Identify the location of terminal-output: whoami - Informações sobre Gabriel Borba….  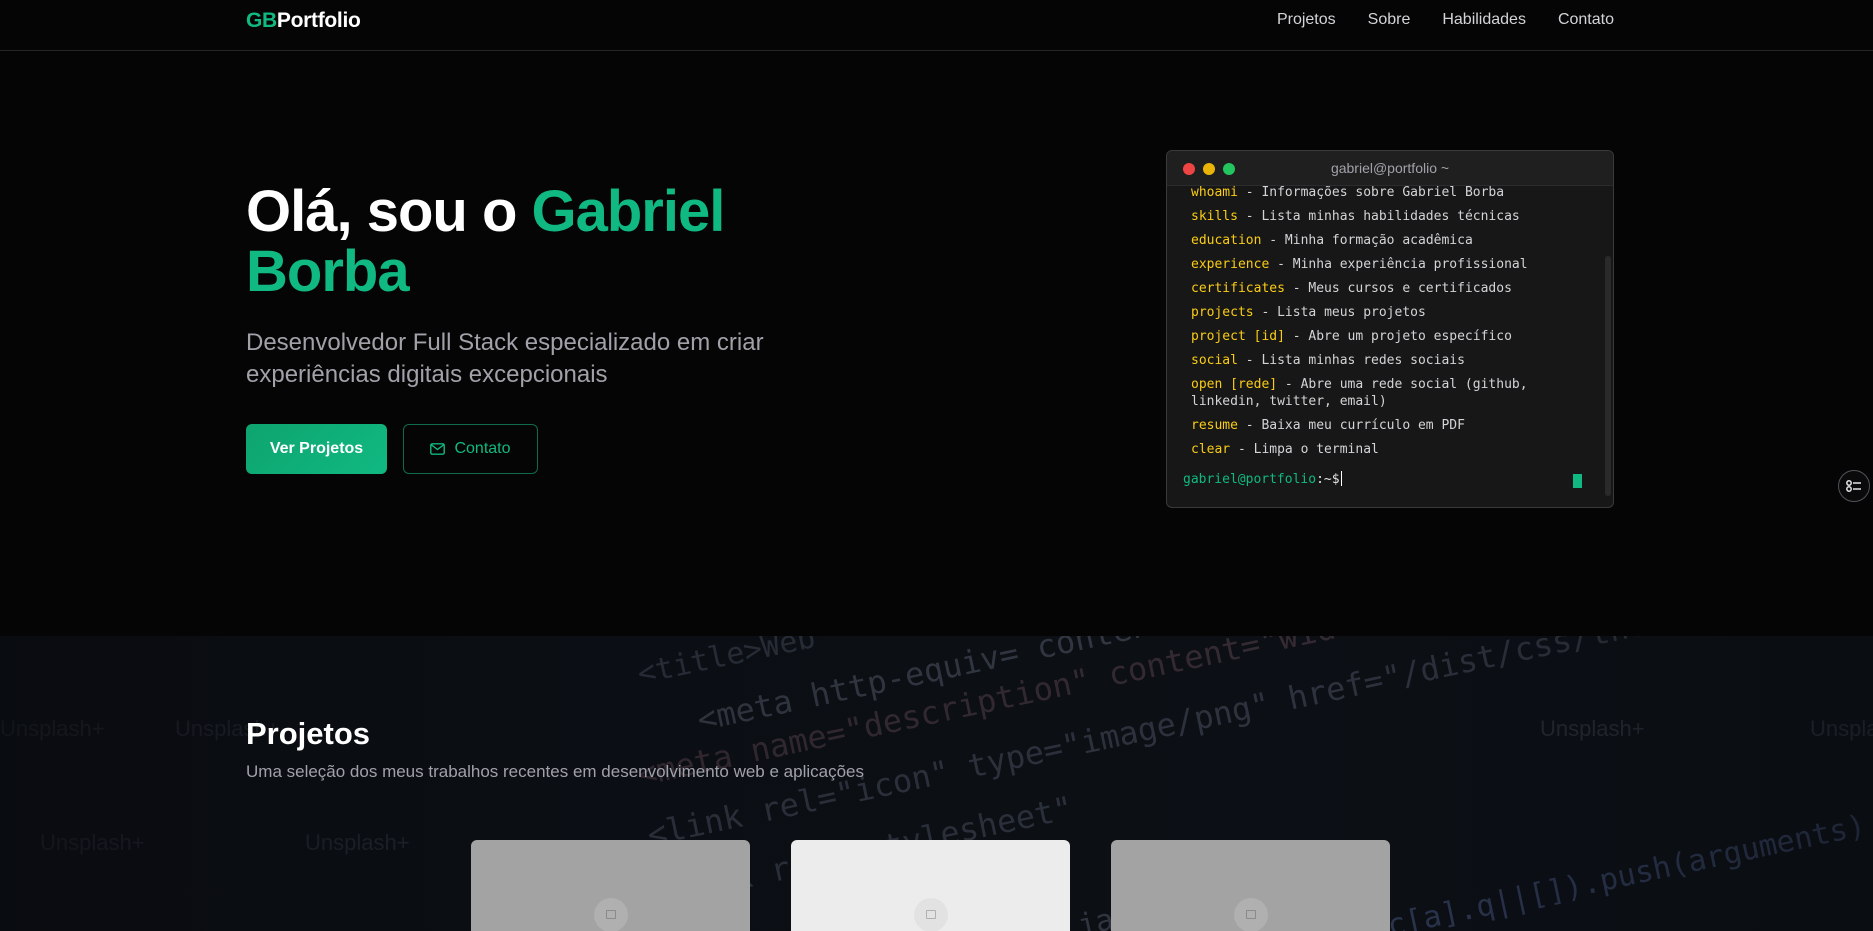
(1390, 321).